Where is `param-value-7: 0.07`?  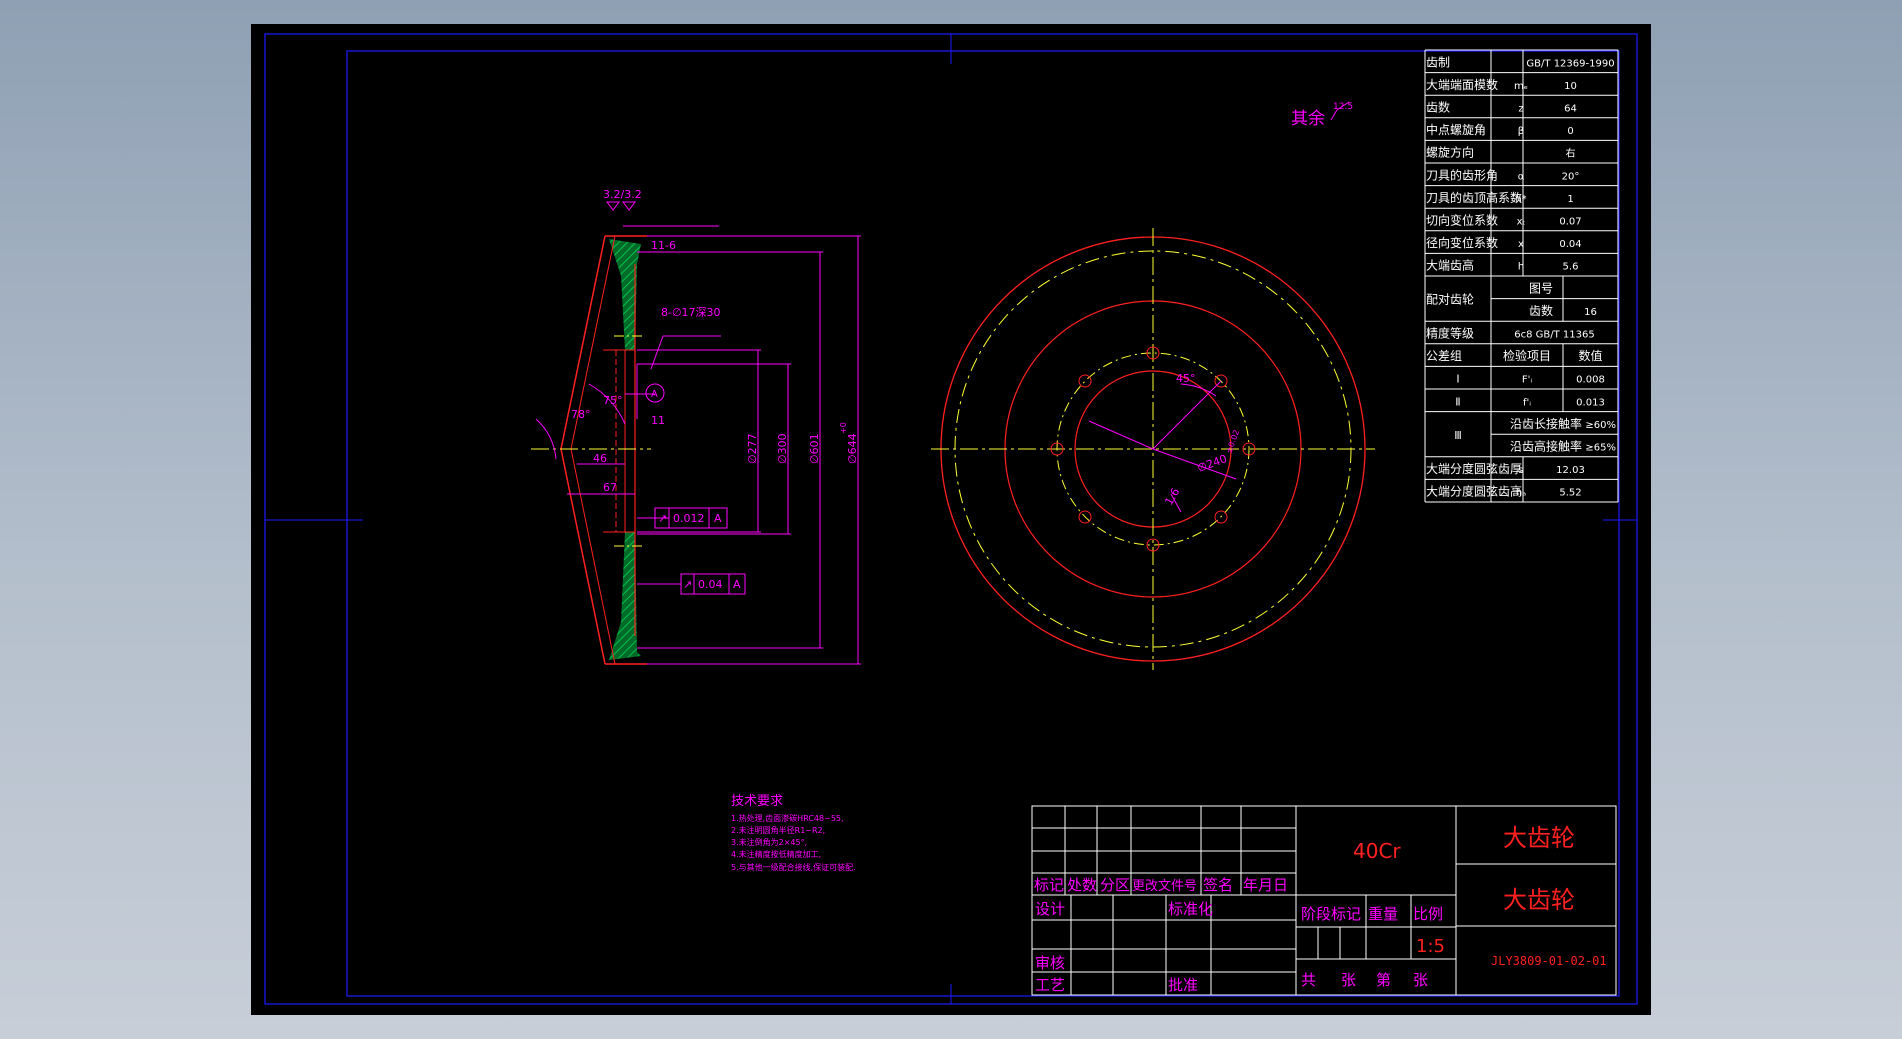
param-value-7: 0.07 is located at coordinates (1570, 221).